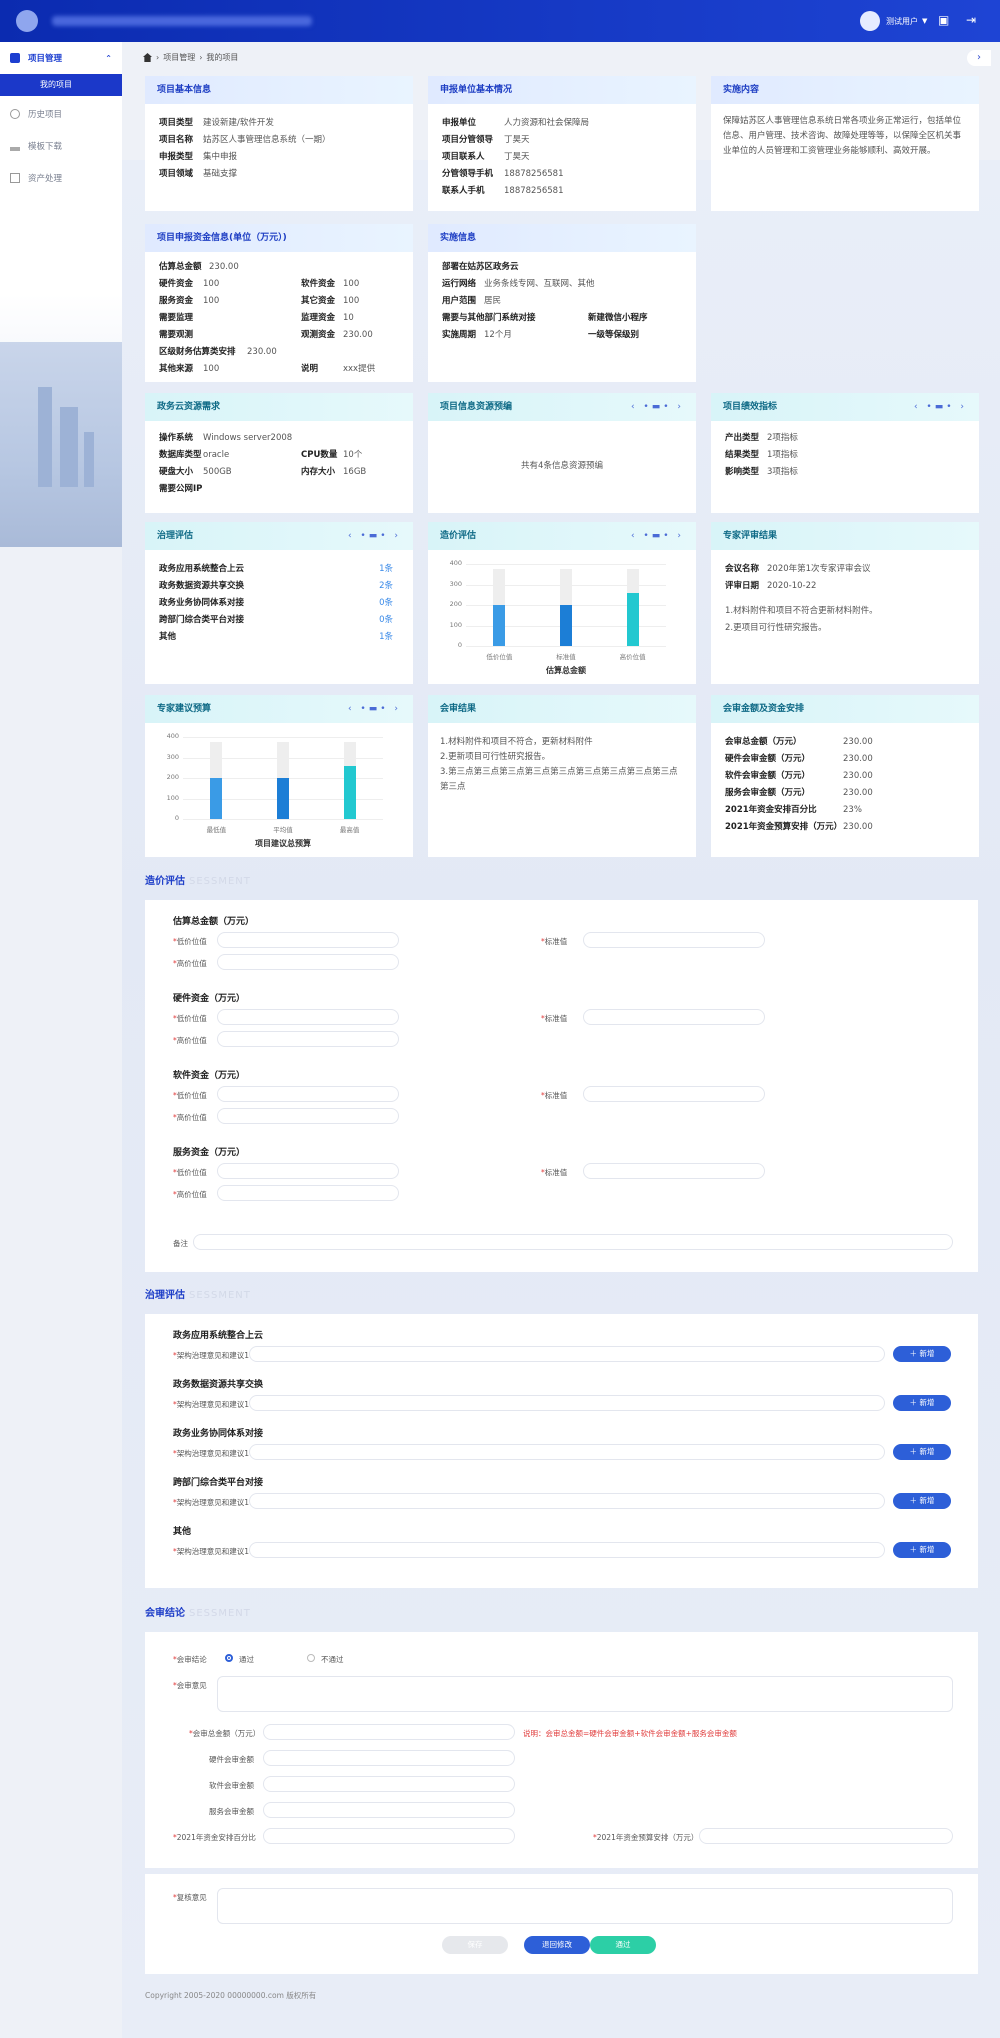 The image size is (1000, 2038). I want to click on kv-row: 申报类型 集中申报, so click(198, 157).